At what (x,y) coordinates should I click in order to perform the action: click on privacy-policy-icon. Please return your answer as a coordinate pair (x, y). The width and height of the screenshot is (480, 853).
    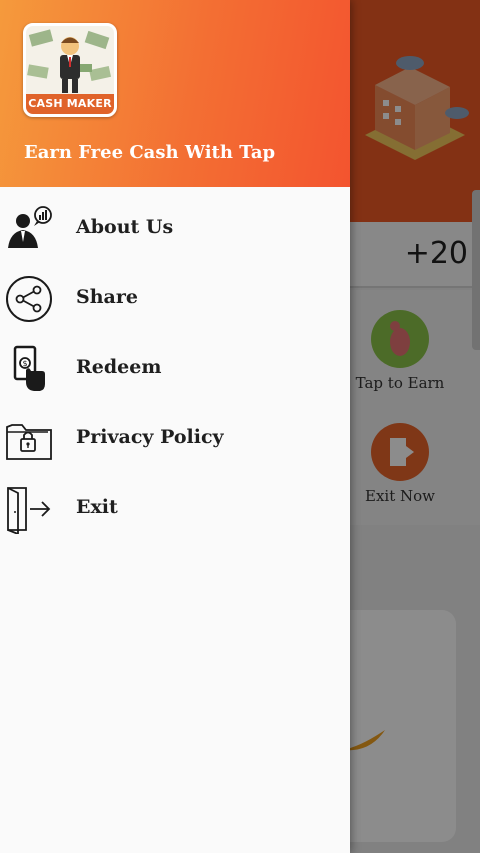
    Looking at the image, I should click on (29, 442).